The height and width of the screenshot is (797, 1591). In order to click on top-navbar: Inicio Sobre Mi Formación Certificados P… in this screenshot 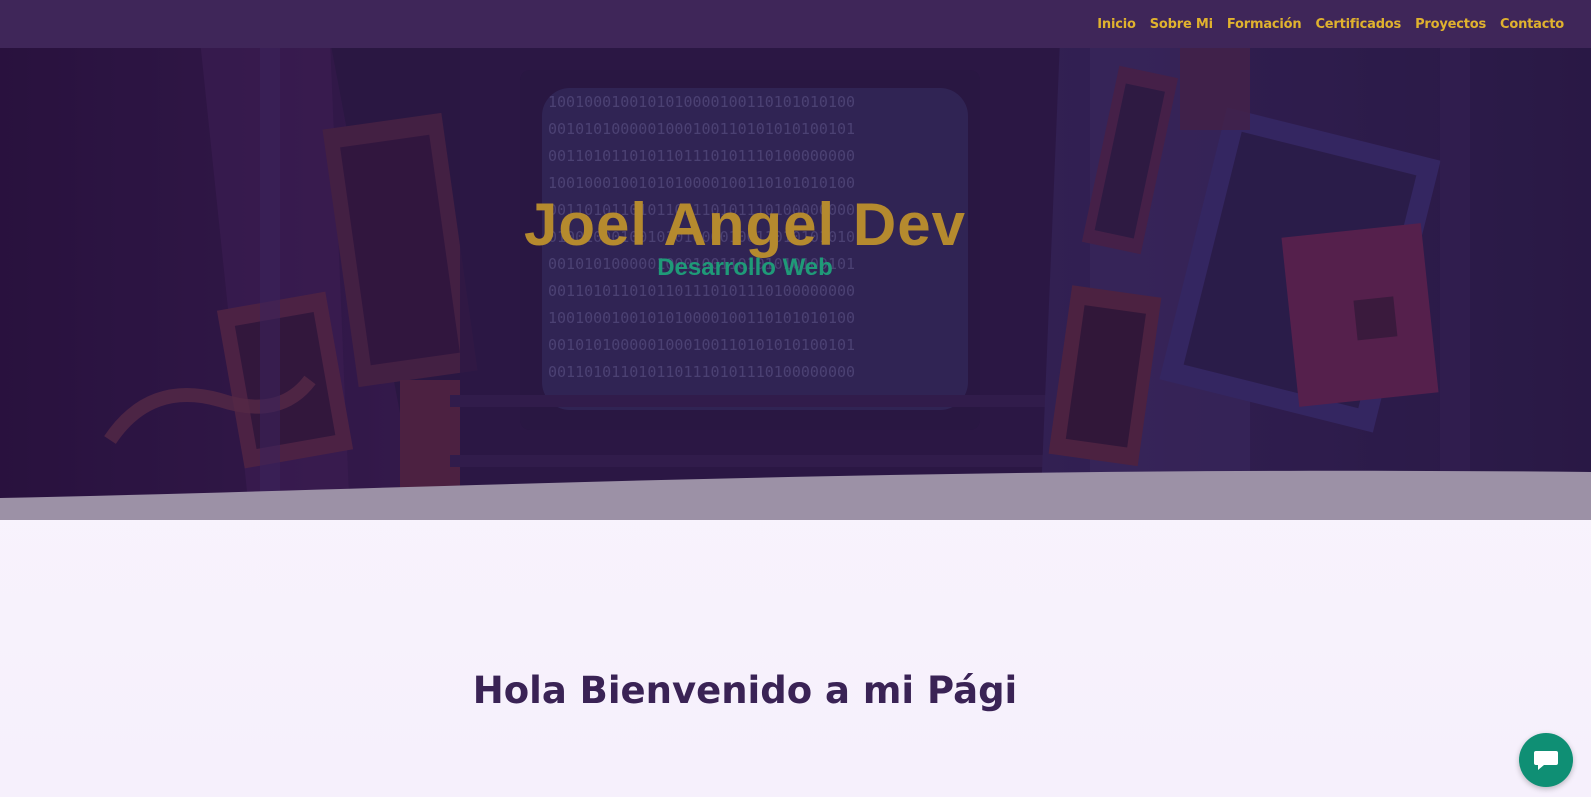, I will do `click(795, 24)`.